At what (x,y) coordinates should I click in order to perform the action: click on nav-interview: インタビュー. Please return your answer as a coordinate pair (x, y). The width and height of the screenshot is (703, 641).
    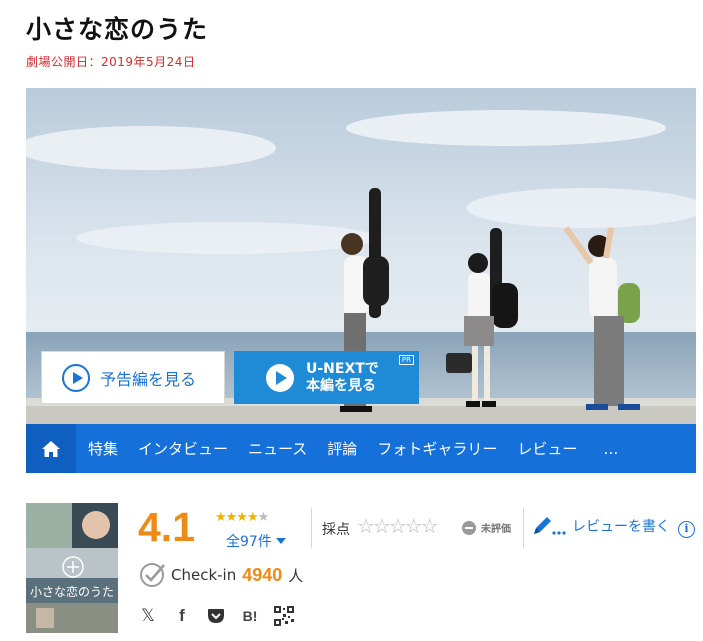
    Looking at the image, I should click on (183, 448).